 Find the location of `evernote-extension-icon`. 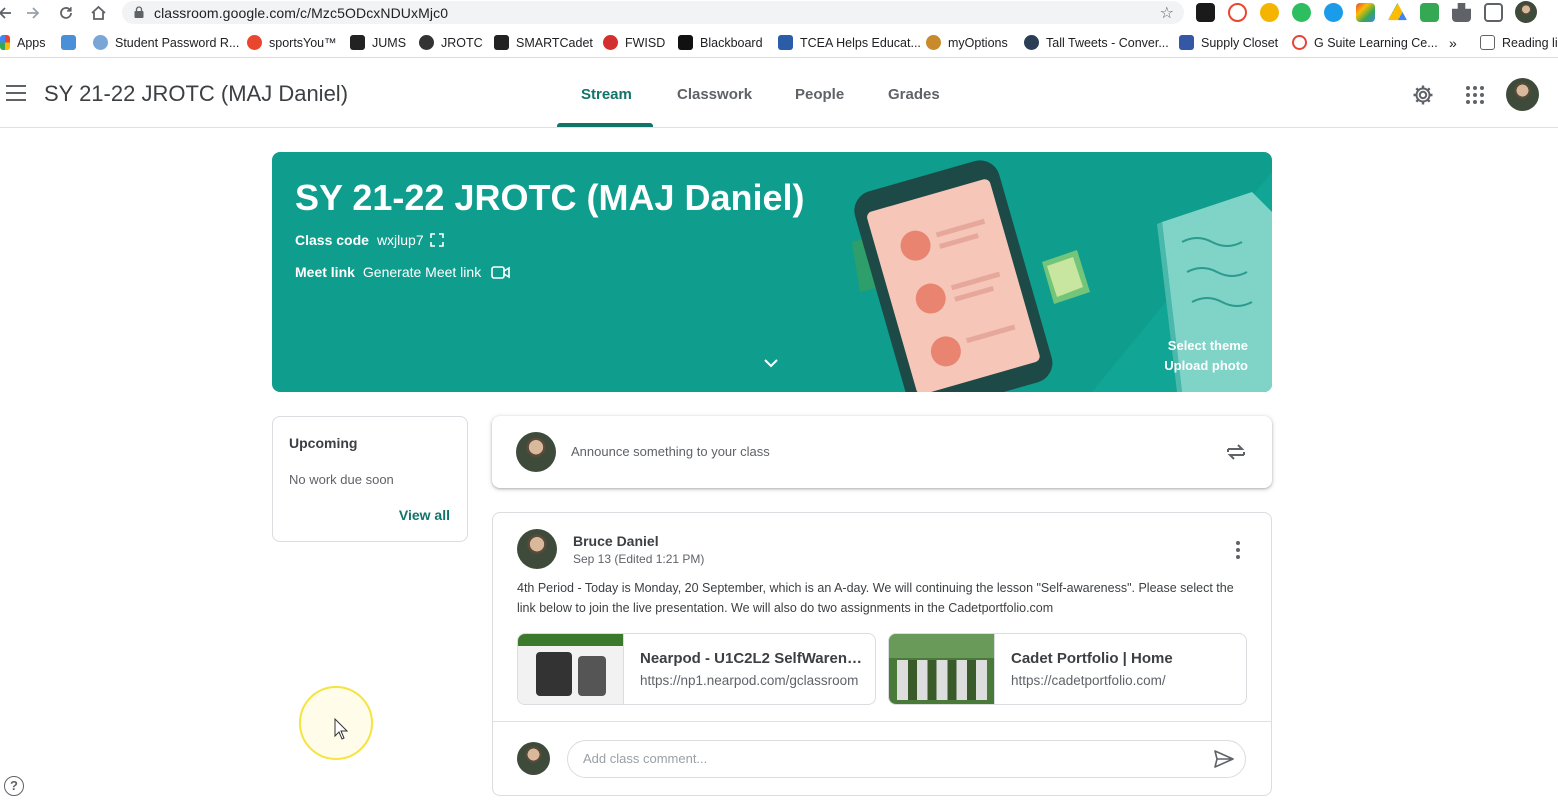

evernote-extension-icon is located at coordinates (1301, 12).